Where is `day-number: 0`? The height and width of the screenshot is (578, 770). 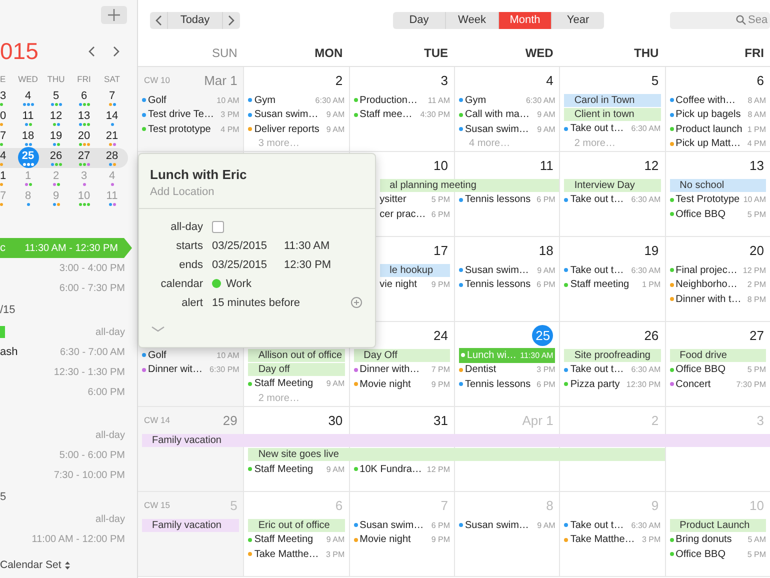 day-number: 0 is located at coordinates (3, 116).